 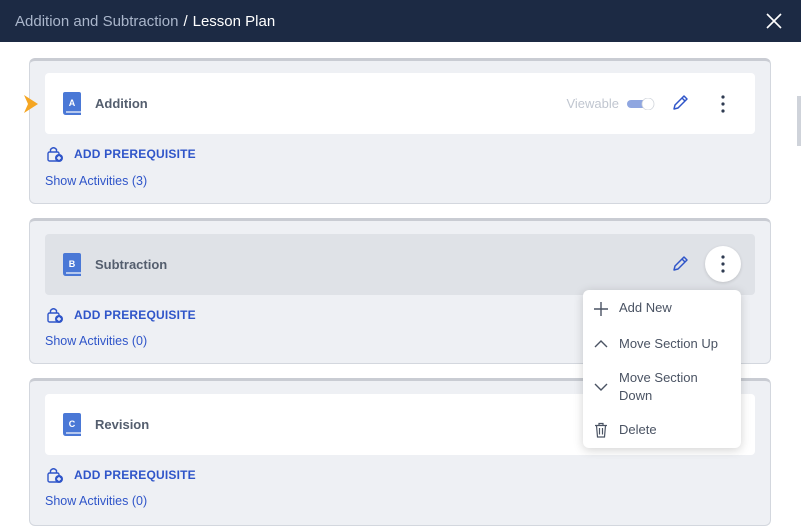 I want to click on book-icon: C, so click(x=72, y=424).